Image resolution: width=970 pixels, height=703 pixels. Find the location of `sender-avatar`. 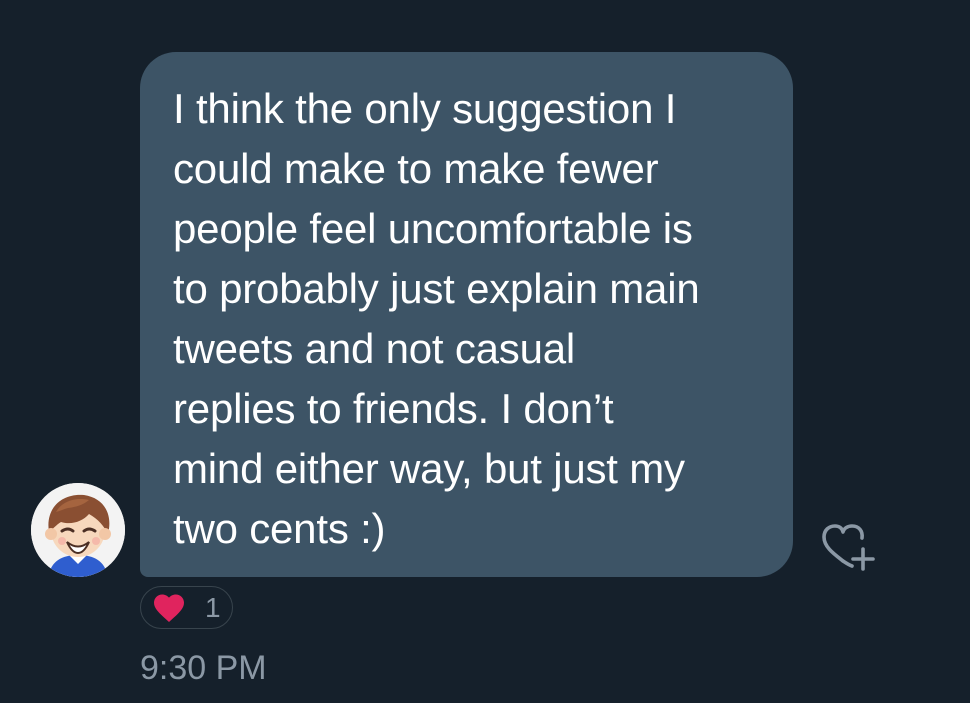

sender-avatar is located at coordinates (78, 530).